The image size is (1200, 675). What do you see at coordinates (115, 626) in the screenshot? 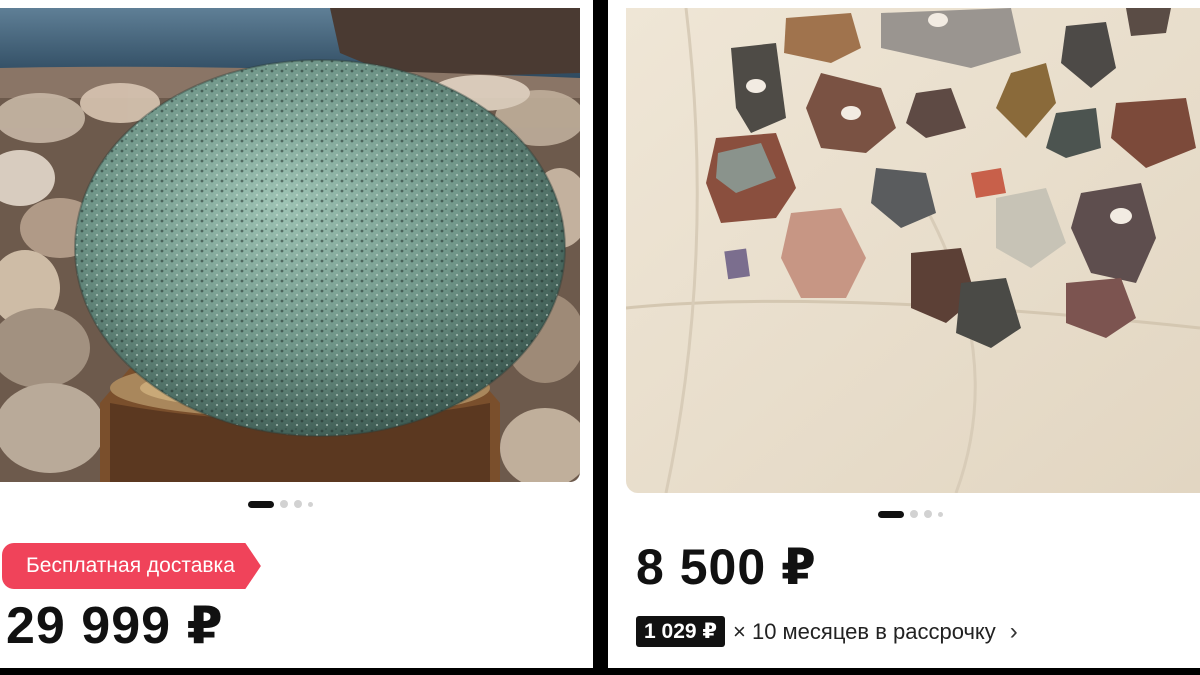
I see `product-price: 29 999 ₽` at bounding box center [115, 626].